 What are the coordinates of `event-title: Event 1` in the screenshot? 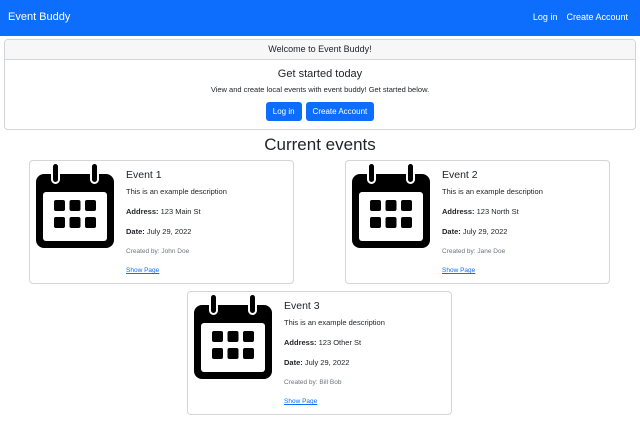 It's located at (144, 175).